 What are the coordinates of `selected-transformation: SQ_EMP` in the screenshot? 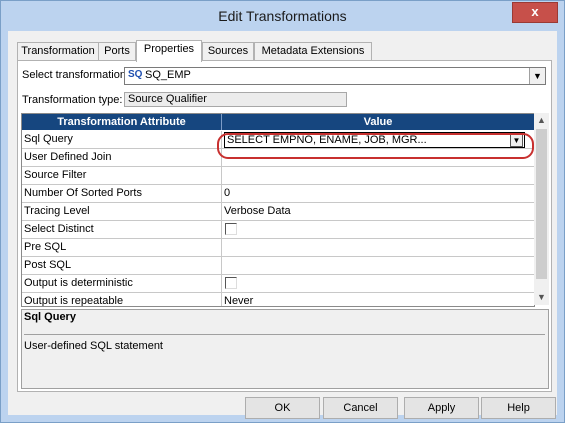 It's located at (168, 75).